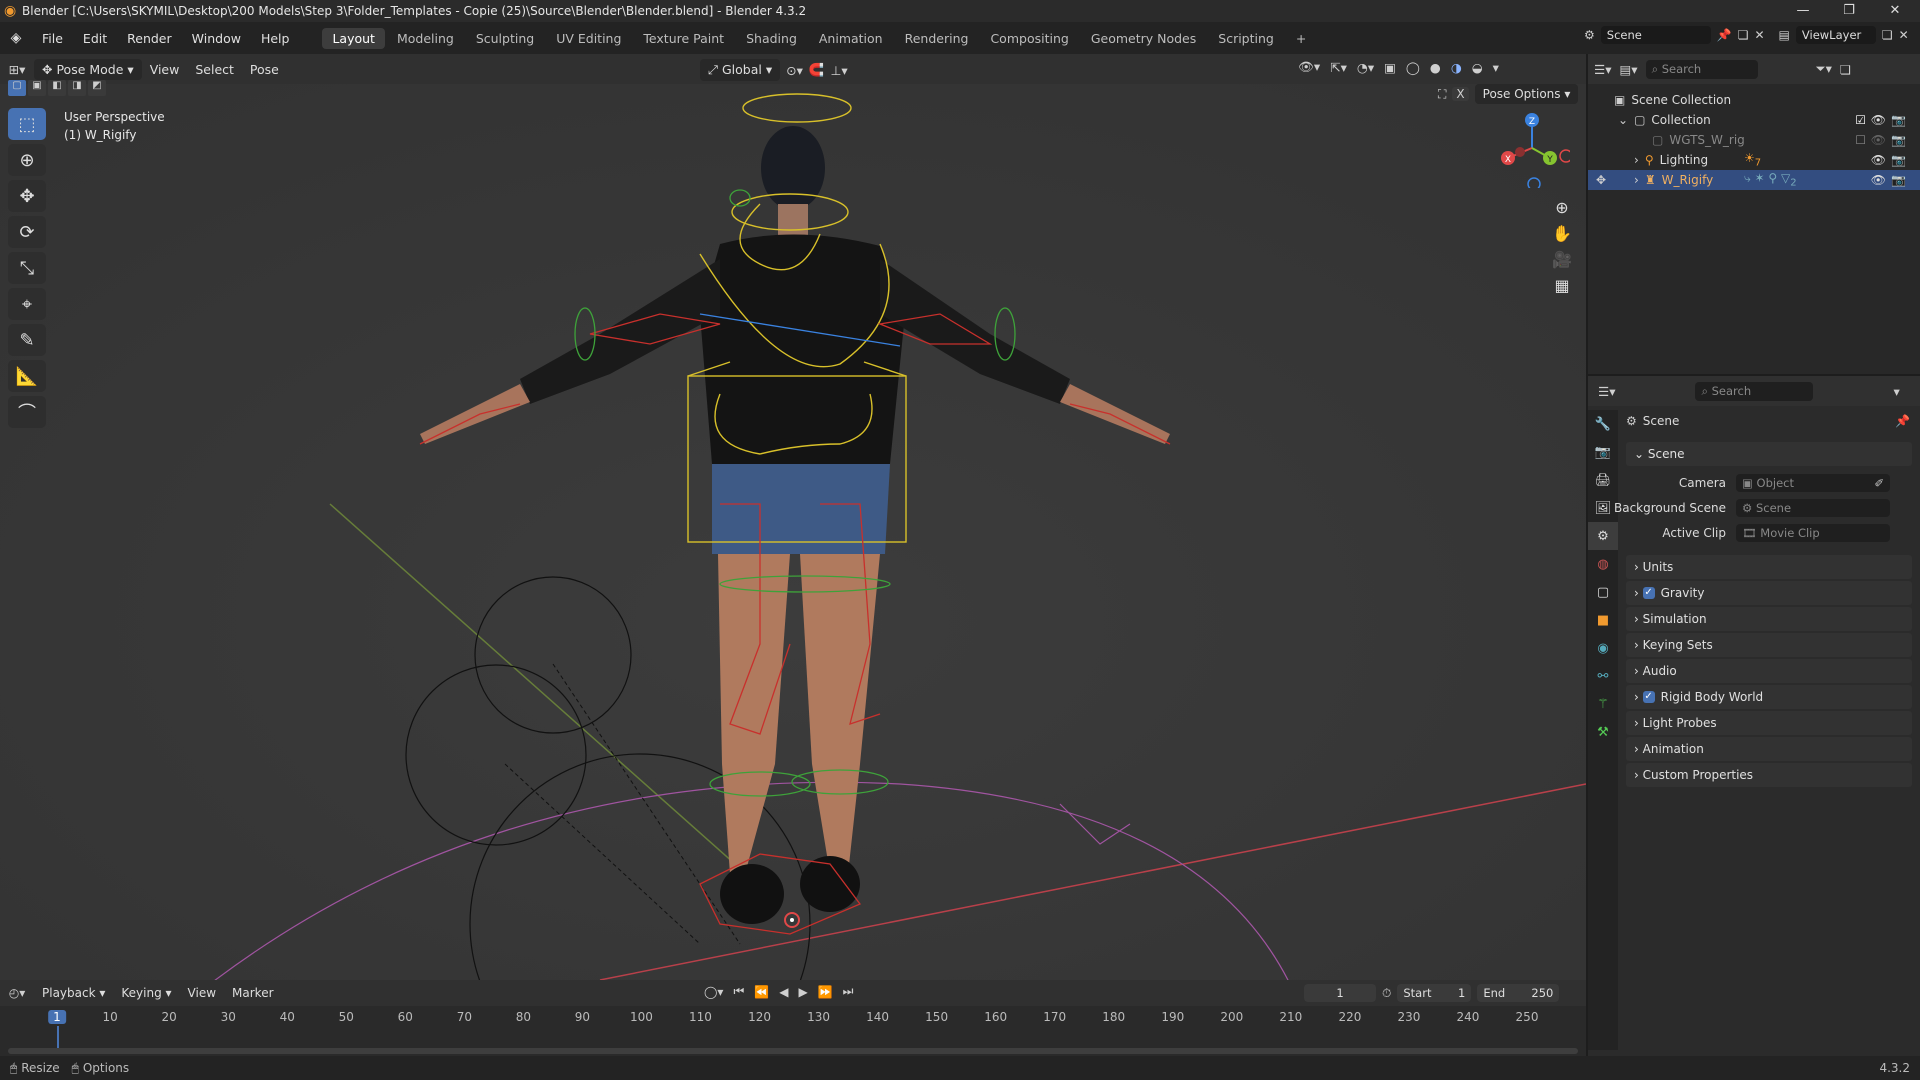 The width and height of the screenshot is (1920, 1080). Describe the element at coordinates (1878, 140) in the screenshot. I see `wgts-eye-icon: 👁` at that location.